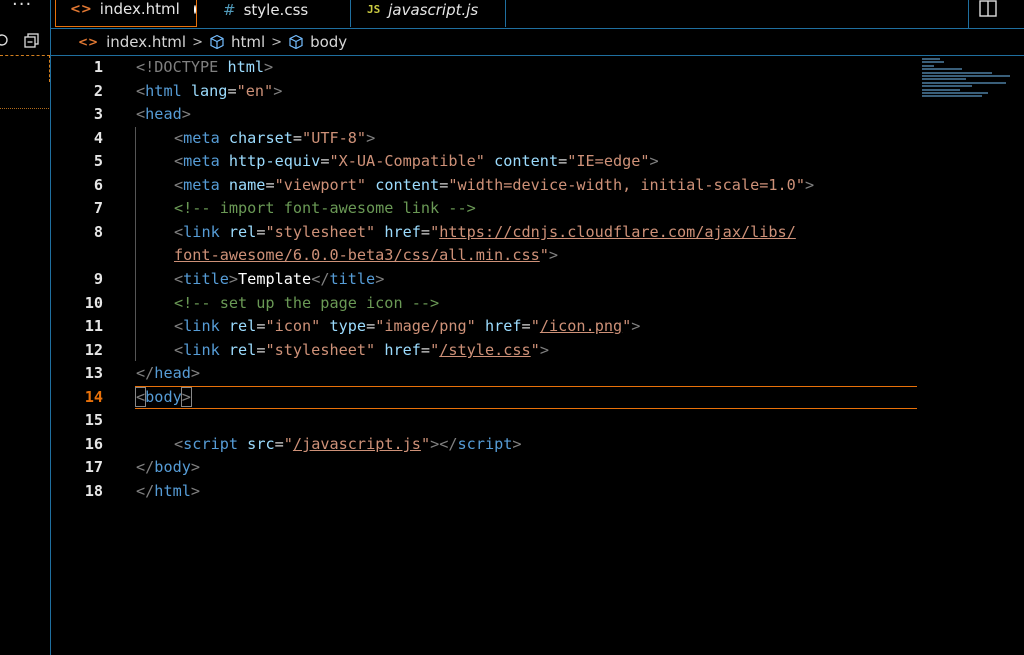 The height and width of the screenshot is (655, 1024). I want to click on token: name, so click(242, 185).